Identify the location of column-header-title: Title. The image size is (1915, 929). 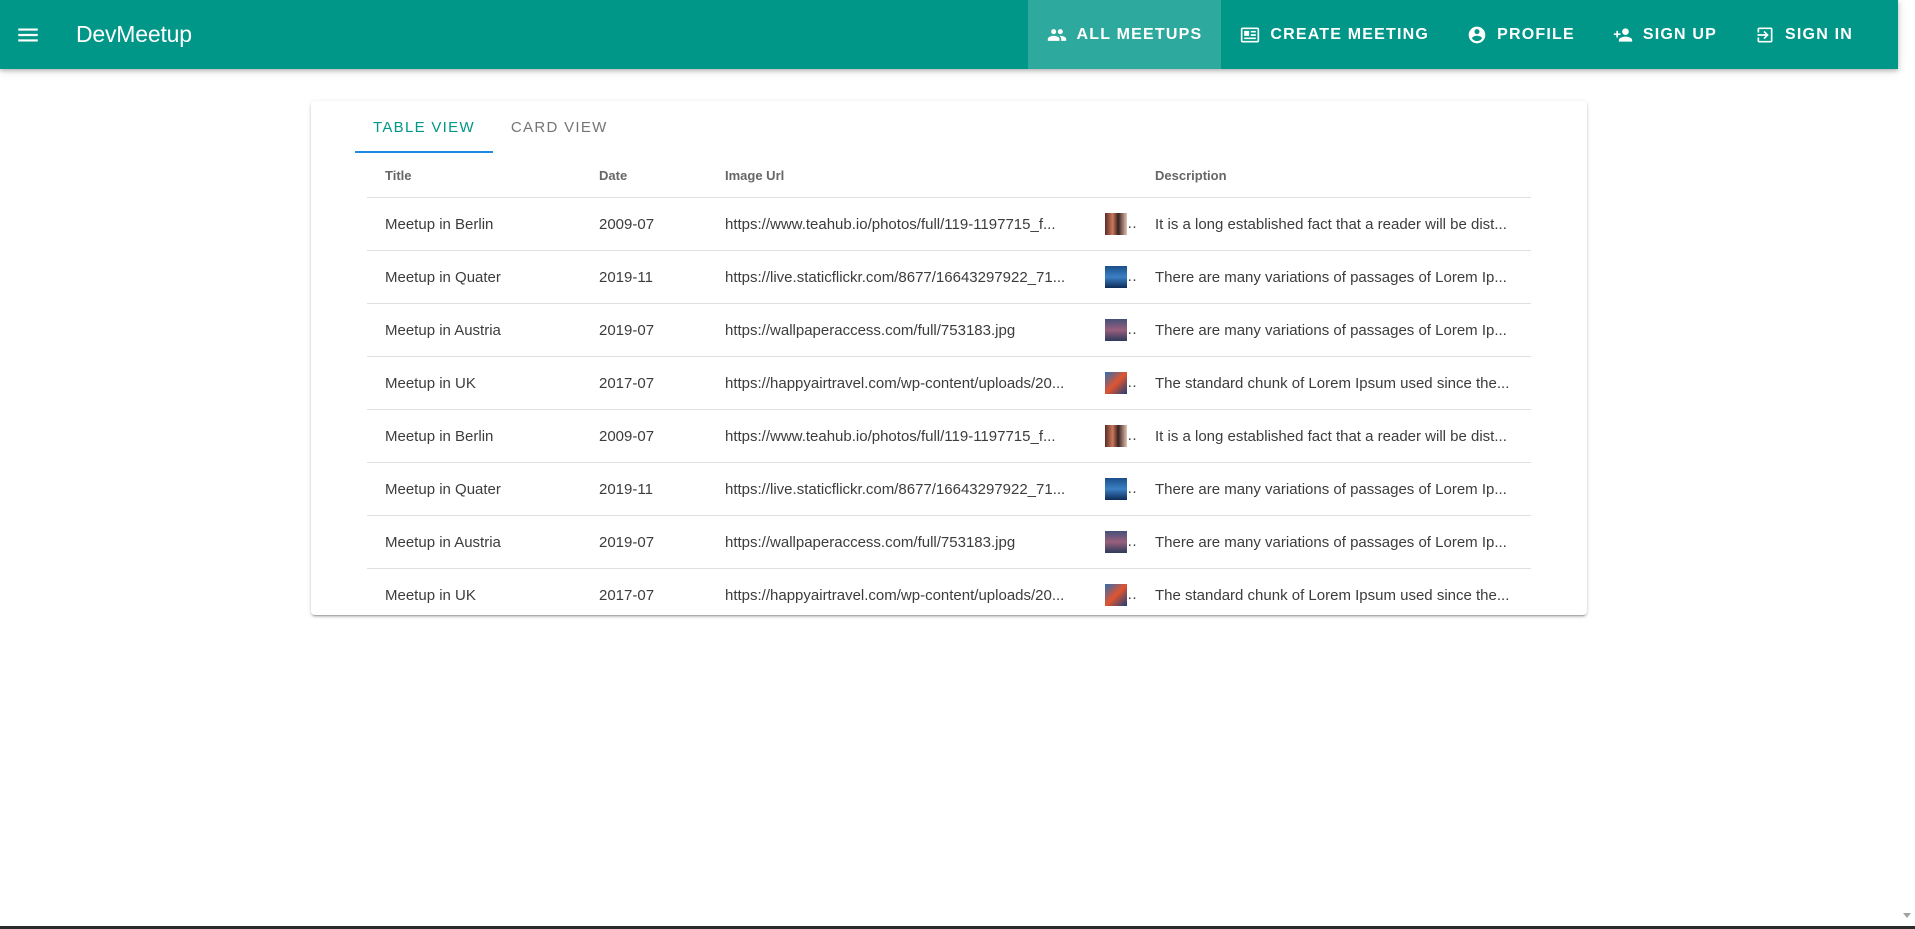
(474, 175).